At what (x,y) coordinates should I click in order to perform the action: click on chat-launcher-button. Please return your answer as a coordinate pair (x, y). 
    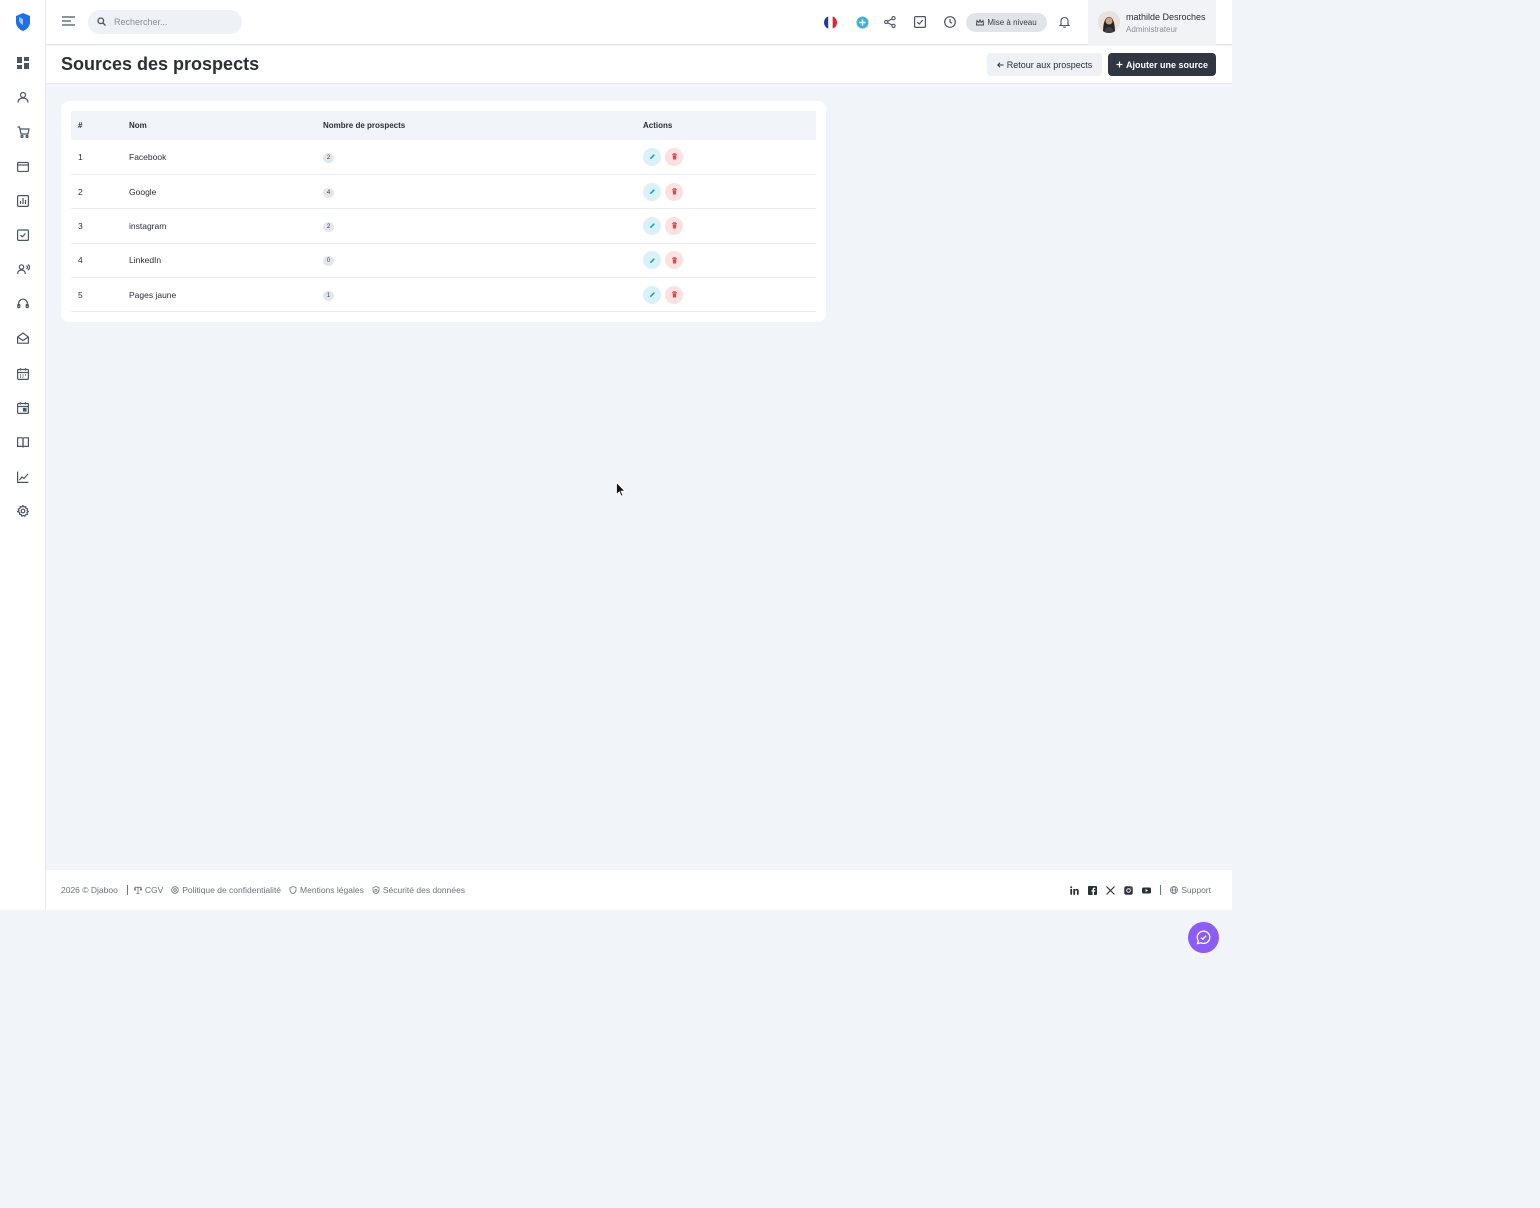
    Looking at the image, I should click on (1203, 937).